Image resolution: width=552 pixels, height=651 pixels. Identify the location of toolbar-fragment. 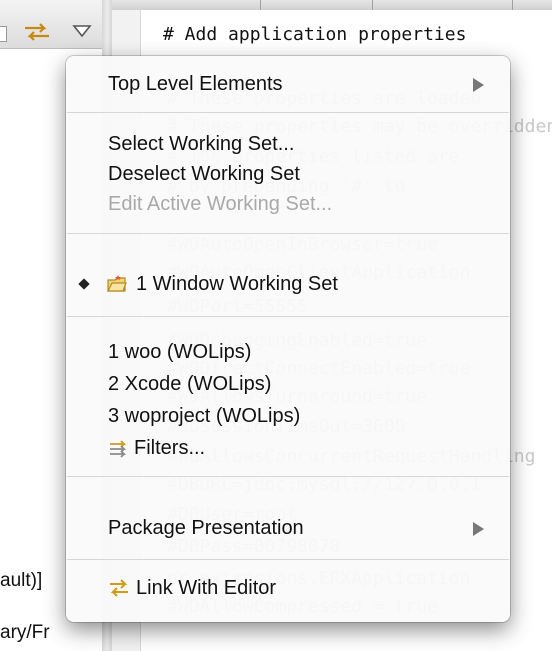
(3, 34).